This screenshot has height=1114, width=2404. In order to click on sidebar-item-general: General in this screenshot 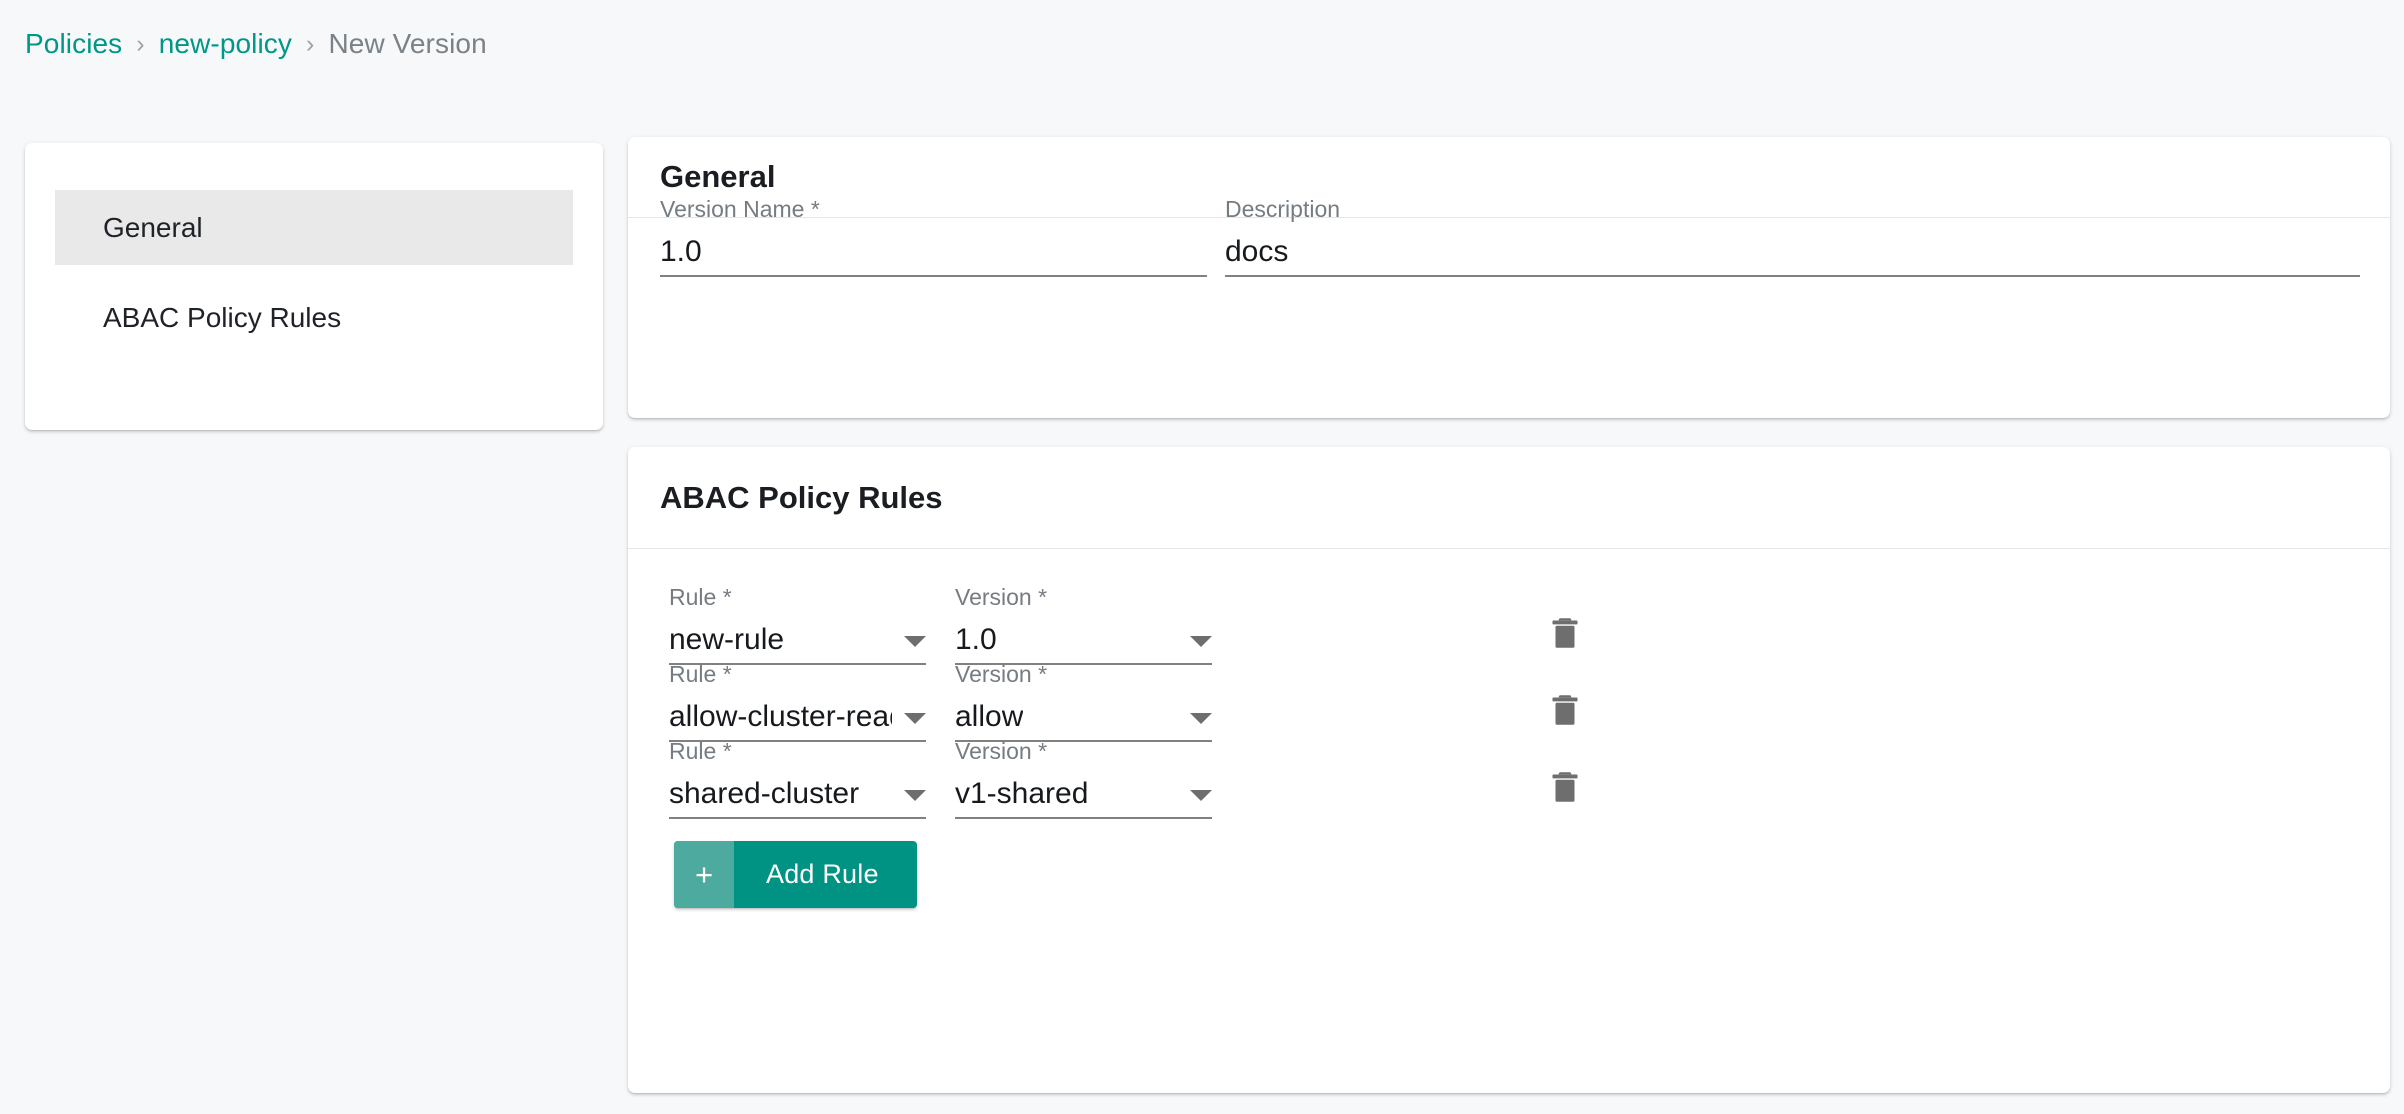, I will do `click(314, 227)`.